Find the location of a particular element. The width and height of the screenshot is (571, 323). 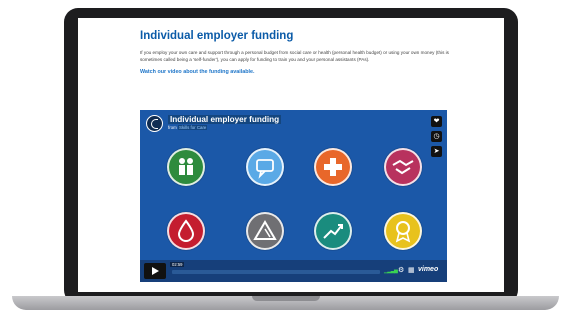

fullscreen-icon: ▦ is located at coordinates (411, 270).